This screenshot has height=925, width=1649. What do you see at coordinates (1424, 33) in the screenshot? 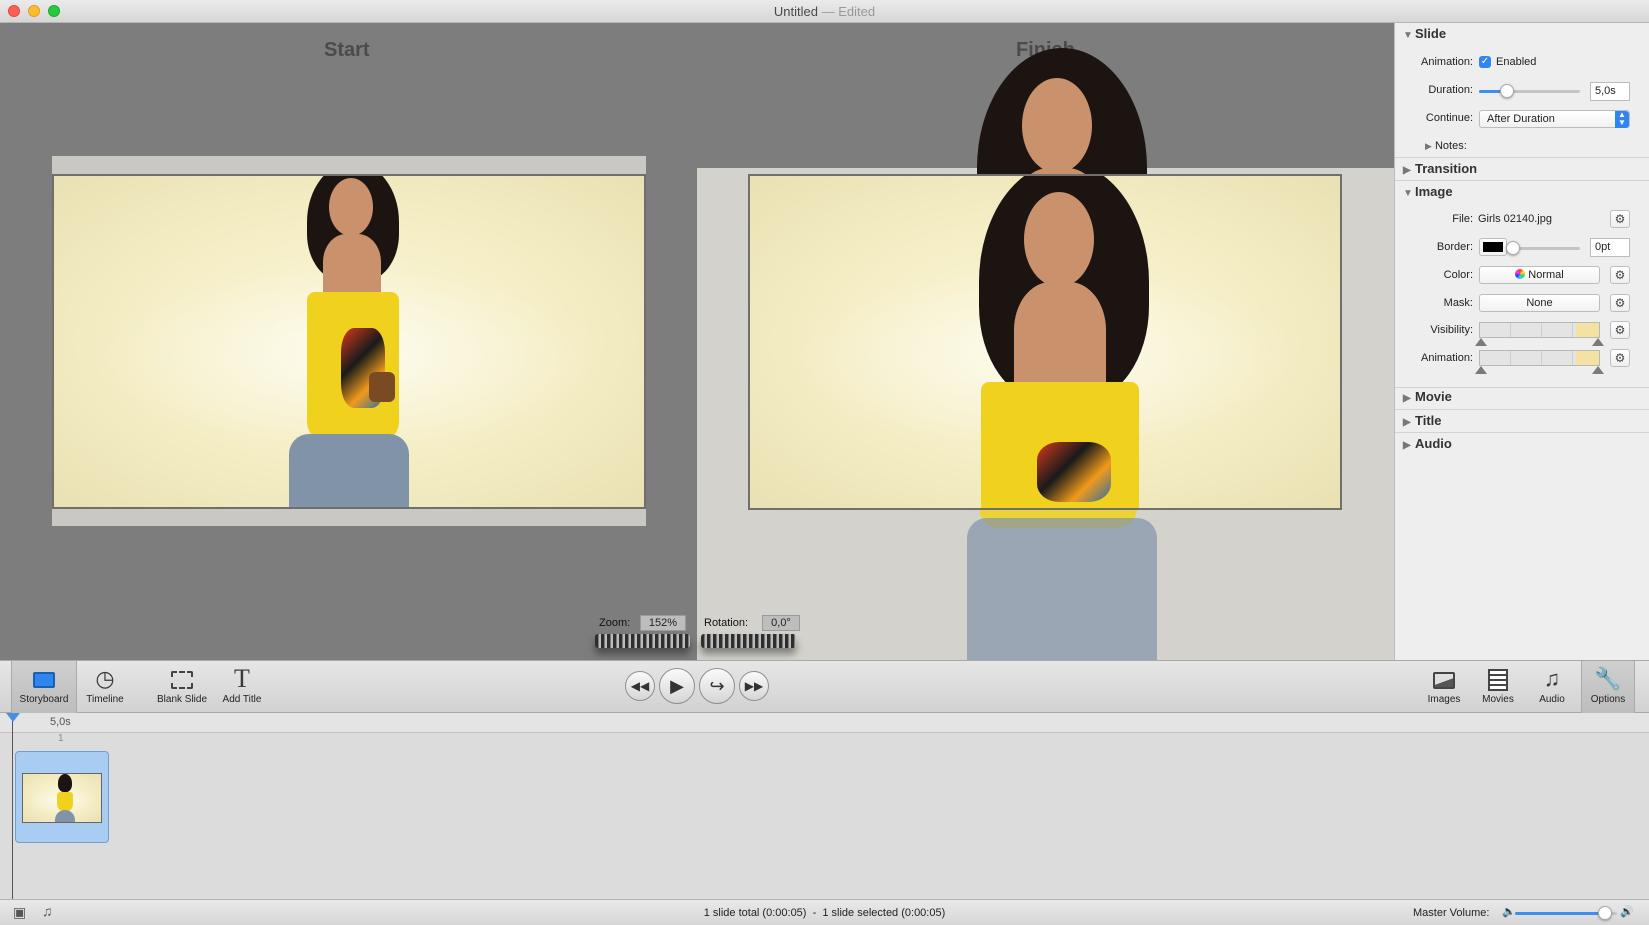
I see `slide-section-header: ▼ Slide` at bounding box center [1424, 33].